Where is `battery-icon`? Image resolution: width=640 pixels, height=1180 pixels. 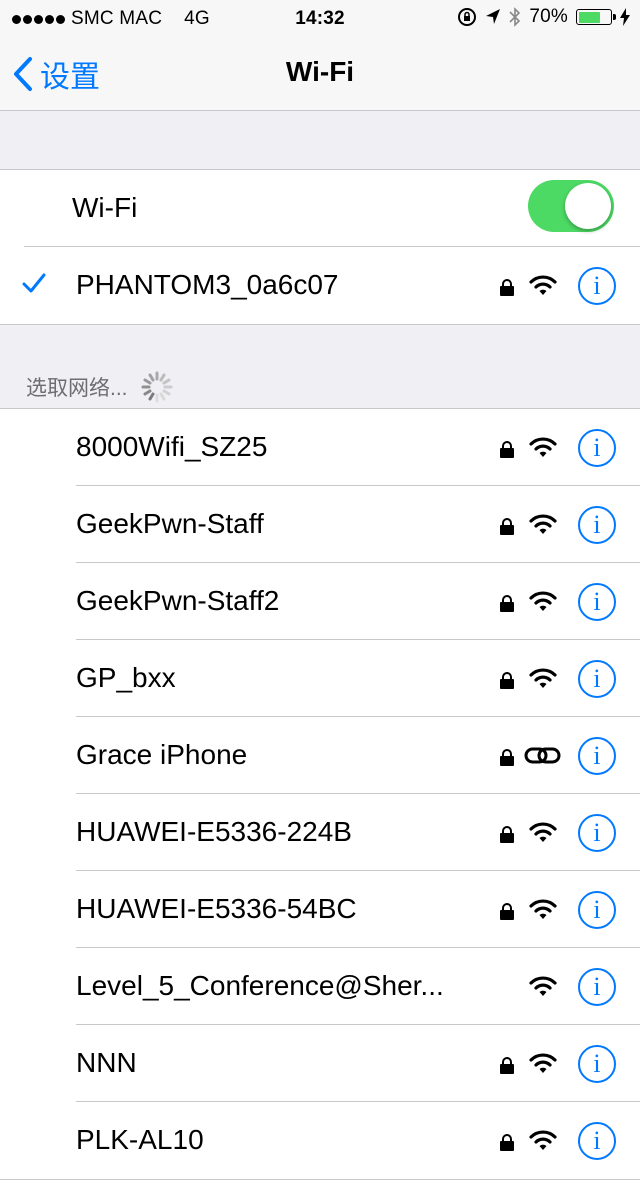 battery-icon is located at coordinates (596, 17).